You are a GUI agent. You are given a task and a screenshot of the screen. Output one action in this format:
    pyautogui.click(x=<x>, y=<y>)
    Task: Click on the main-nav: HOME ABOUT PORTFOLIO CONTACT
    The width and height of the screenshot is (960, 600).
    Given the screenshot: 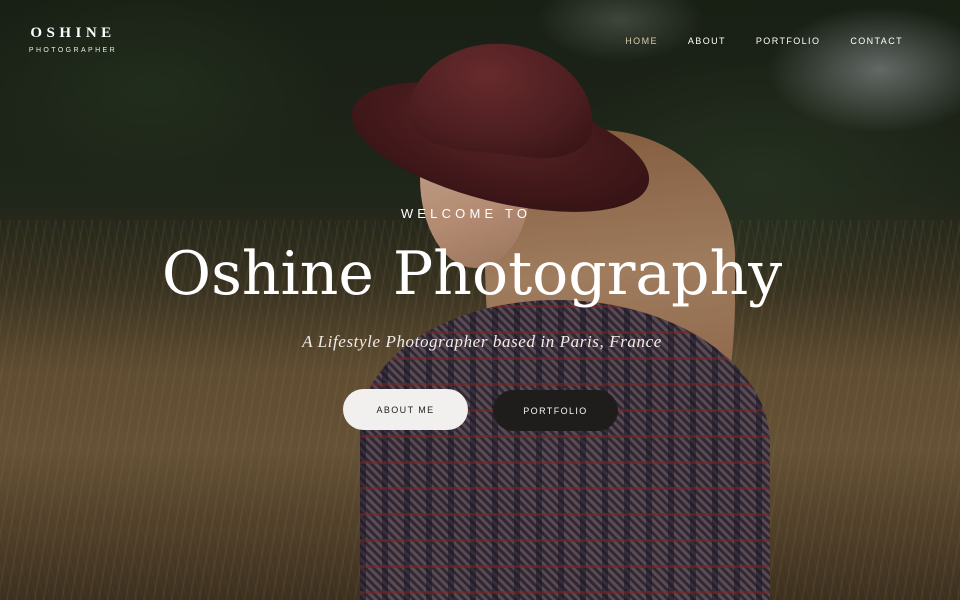 What is the action you would take?
    pyautogui.click(x=764, y=41)
    